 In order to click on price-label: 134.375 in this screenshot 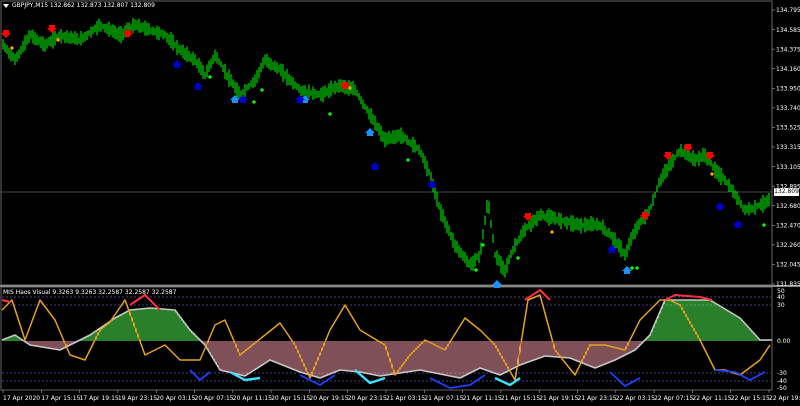, I will do `click(788, 49)`.